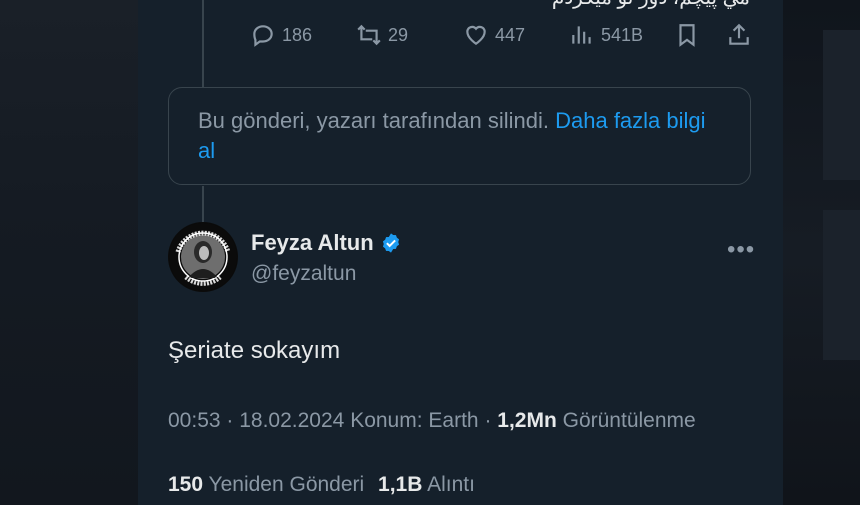 The width and height of the screenshot is (860, 505). I want to click on bookmark-button, so click(687, 35).